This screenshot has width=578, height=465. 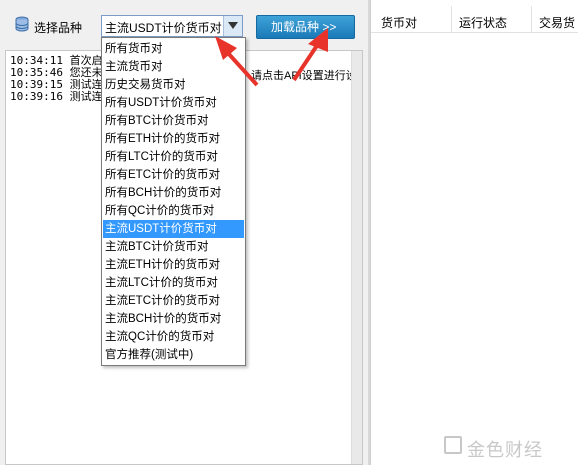 What do you see at coordinates (173, 193) in the screenshot?
I see `dropdown-option: 所有BCH计价的货币对` at bounding box center [173, 193].